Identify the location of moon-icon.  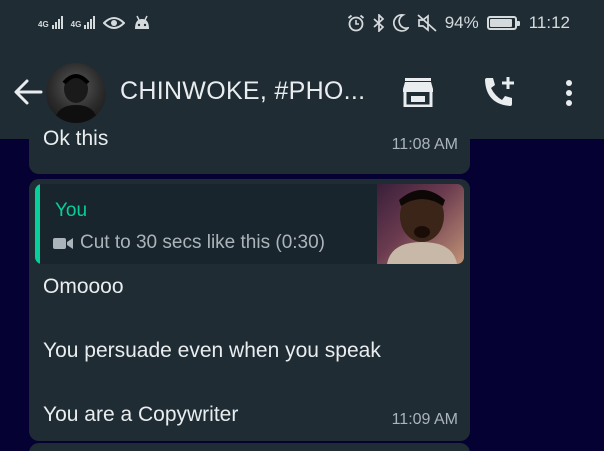
(400, 22).